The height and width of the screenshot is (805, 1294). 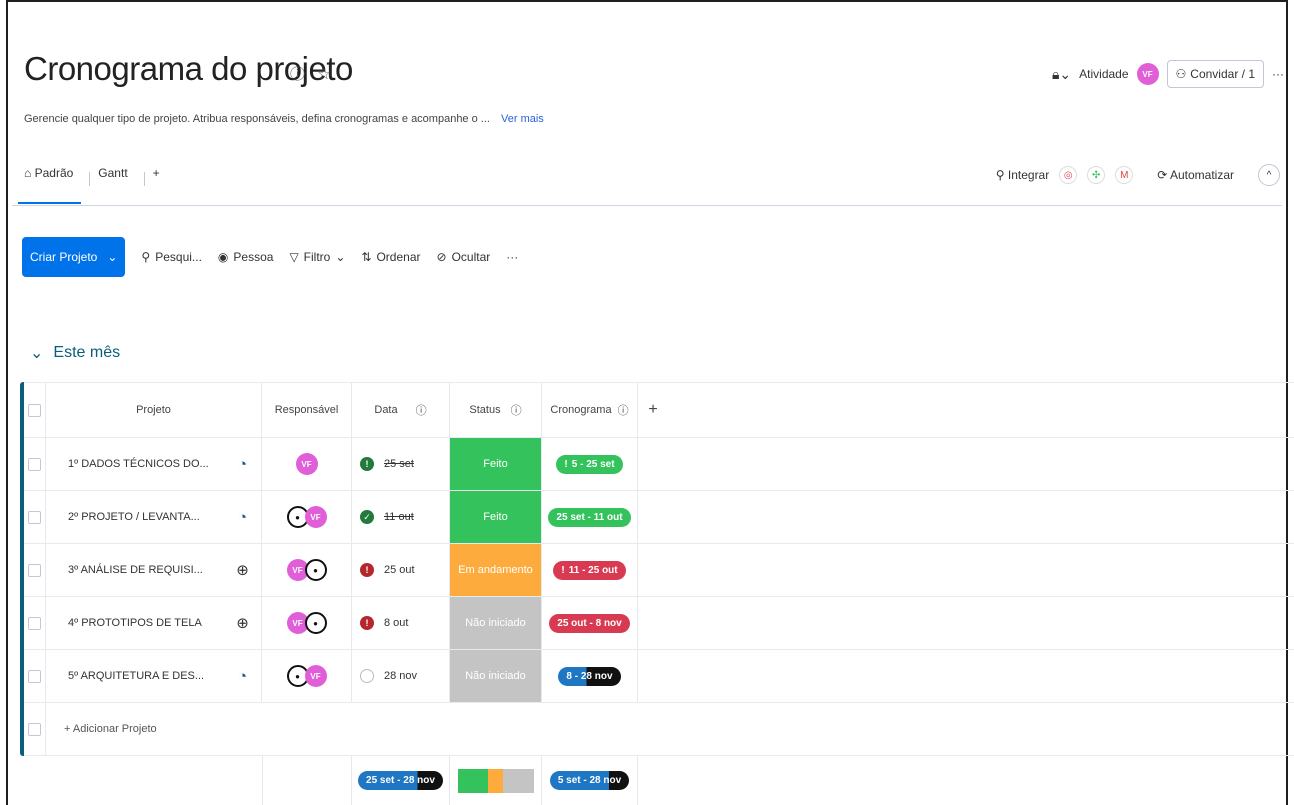 I want to click on owner-summary, so click(x=307, y=780).